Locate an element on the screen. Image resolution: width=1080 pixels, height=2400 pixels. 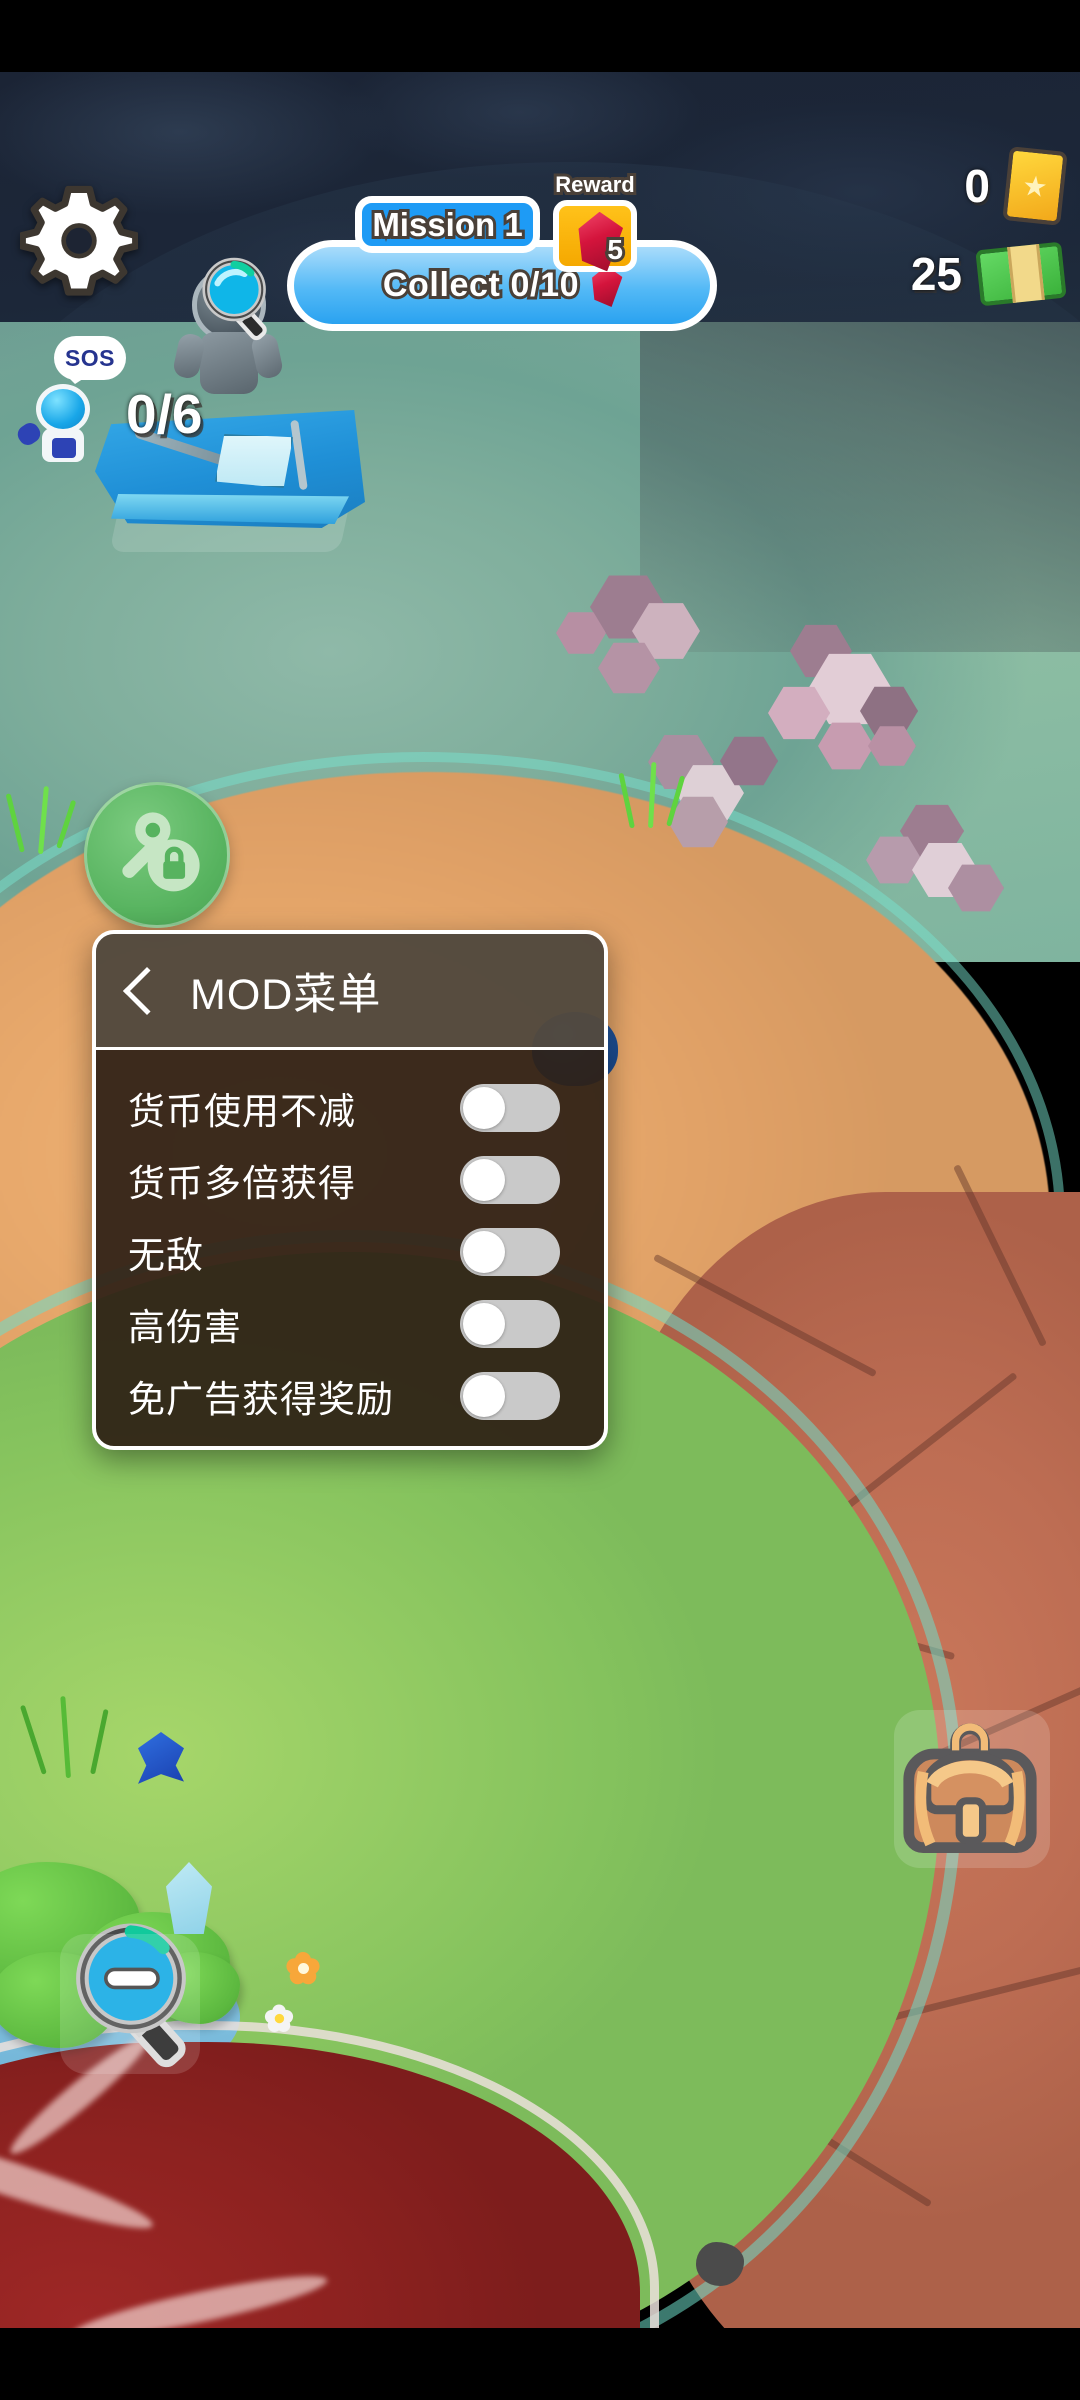
ticket-count: 0 is located at coordinates (977, 186).